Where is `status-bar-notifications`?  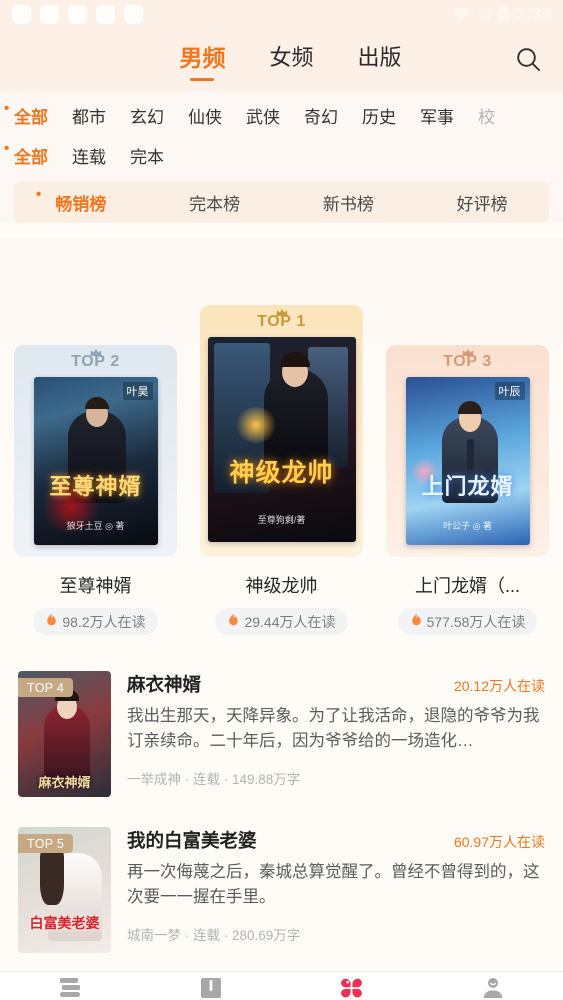 status-bar-notifications is located at coordinates (77, 14).